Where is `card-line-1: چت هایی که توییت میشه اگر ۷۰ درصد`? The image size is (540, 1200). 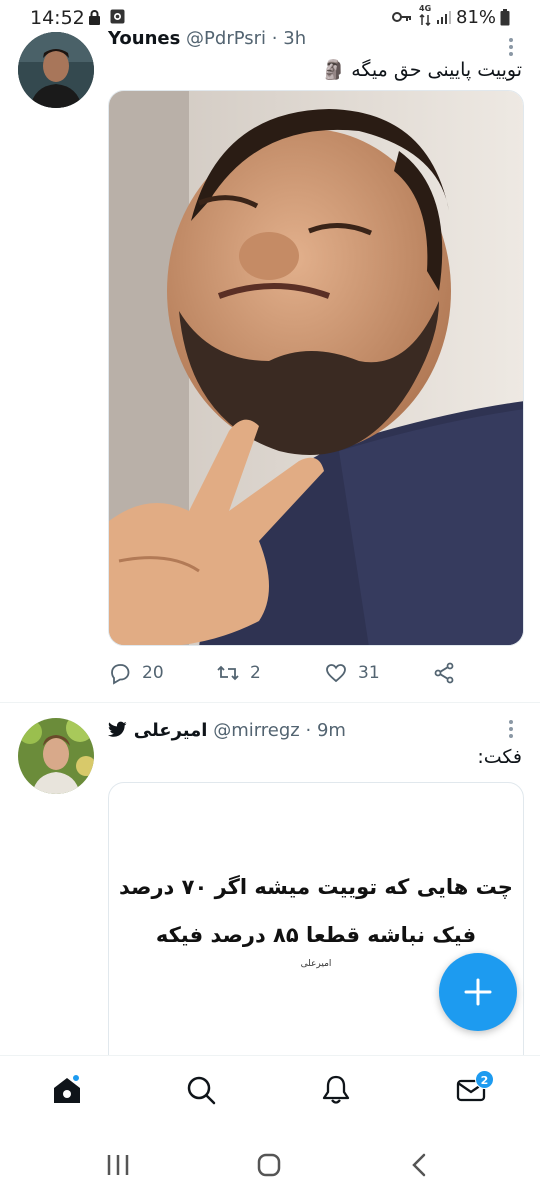
card-line-1: چت هایی که توییت میشه اگر ۷۰ درصد is located at coordinates (316, 887).